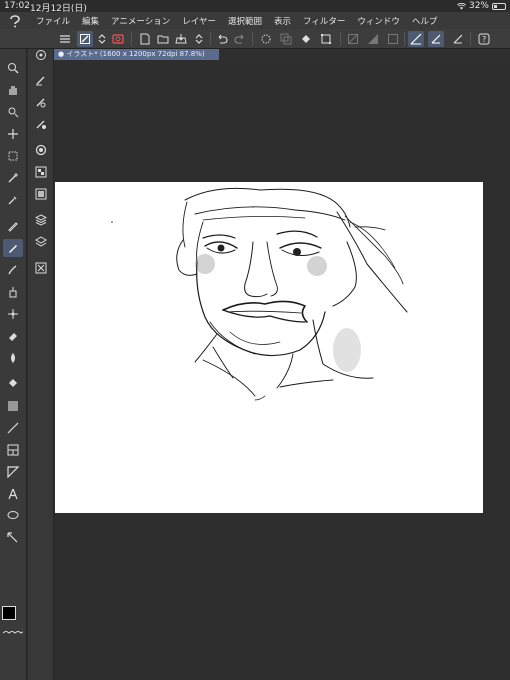 The width and height of the screenshot is (510, 680). Describe the element at coordinates (118, 39) in the screenshot. I see `companion-icon` at that location.